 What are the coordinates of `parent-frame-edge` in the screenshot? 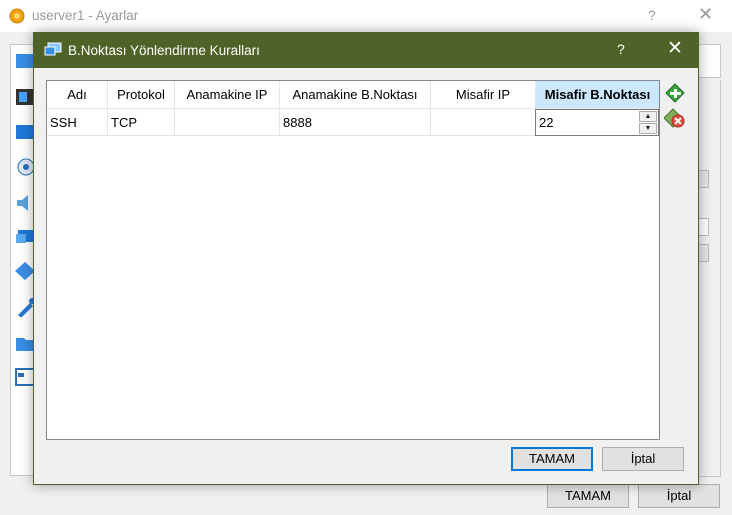 It's located at (709, 278).